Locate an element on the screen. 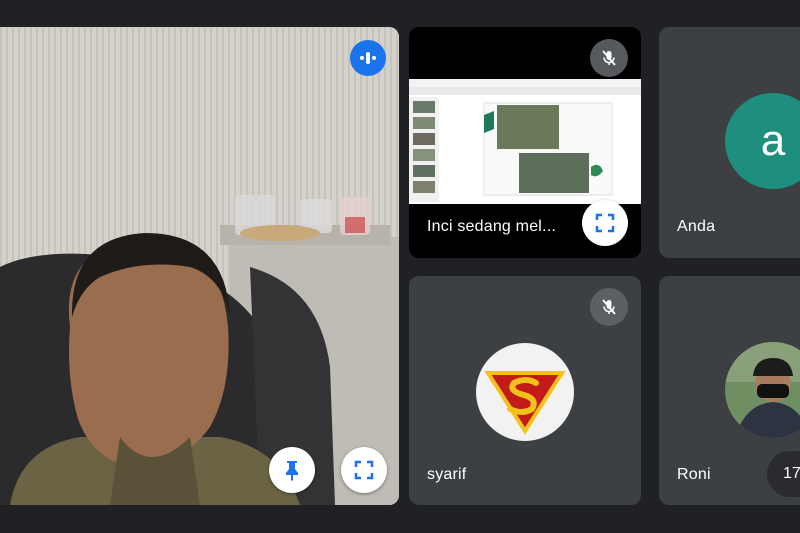 The height and width of the screenshot is (533, 800). more-participants-count: 17 is located at coordinates (791, 473).